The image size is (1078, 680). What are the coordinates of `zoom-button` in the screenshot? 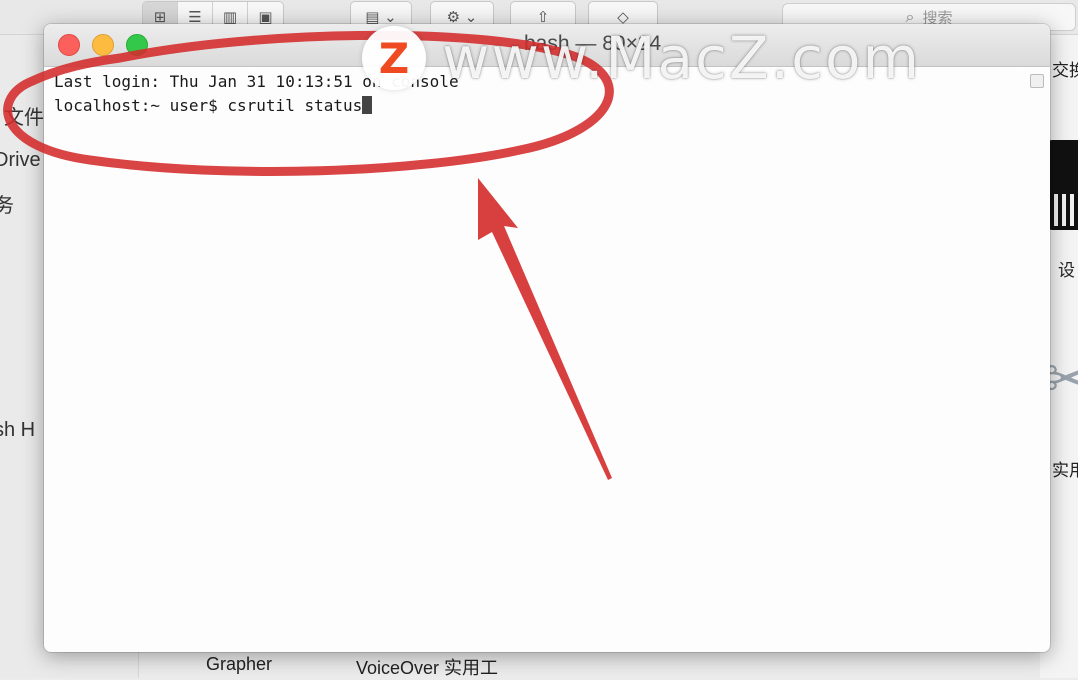 It's located at (137, 45).